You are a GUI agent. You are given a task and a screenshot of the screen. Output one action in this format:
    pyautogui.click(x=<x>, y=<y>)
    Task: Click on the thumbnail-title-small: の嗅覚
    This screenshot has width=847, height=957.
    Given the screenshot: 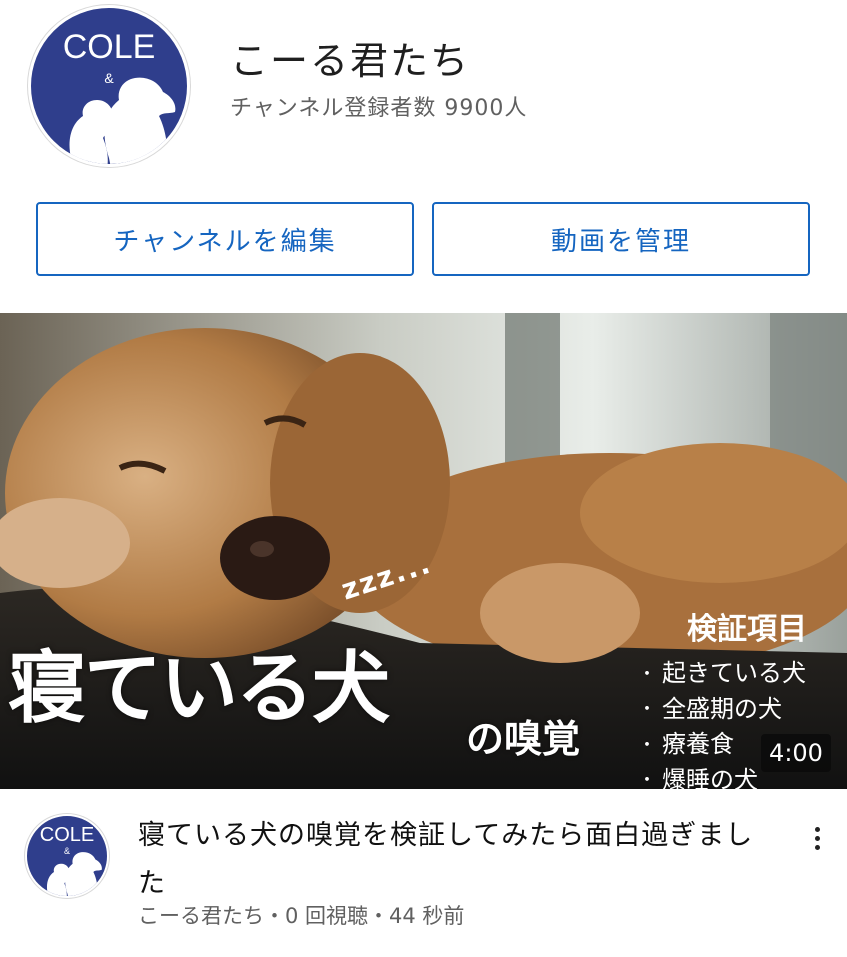 What is the action you would take?
    pyautogui.click(x=523, y=739)
    